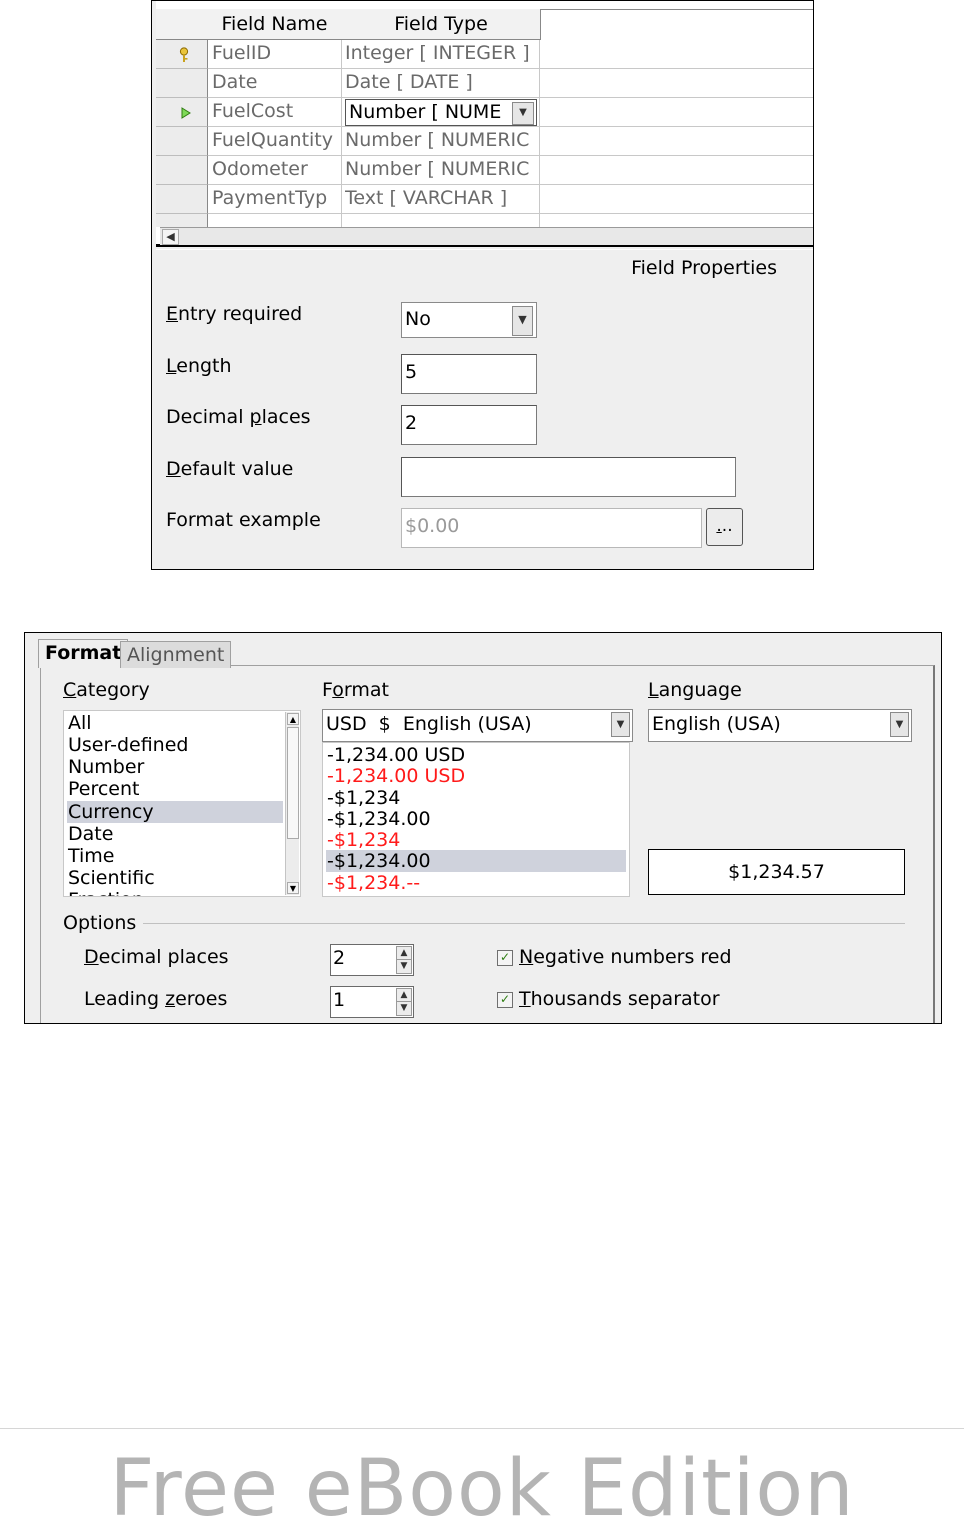  Describe the element at coordinates (469, 374) in the screenshot. I see `length-input: 5` at that location.